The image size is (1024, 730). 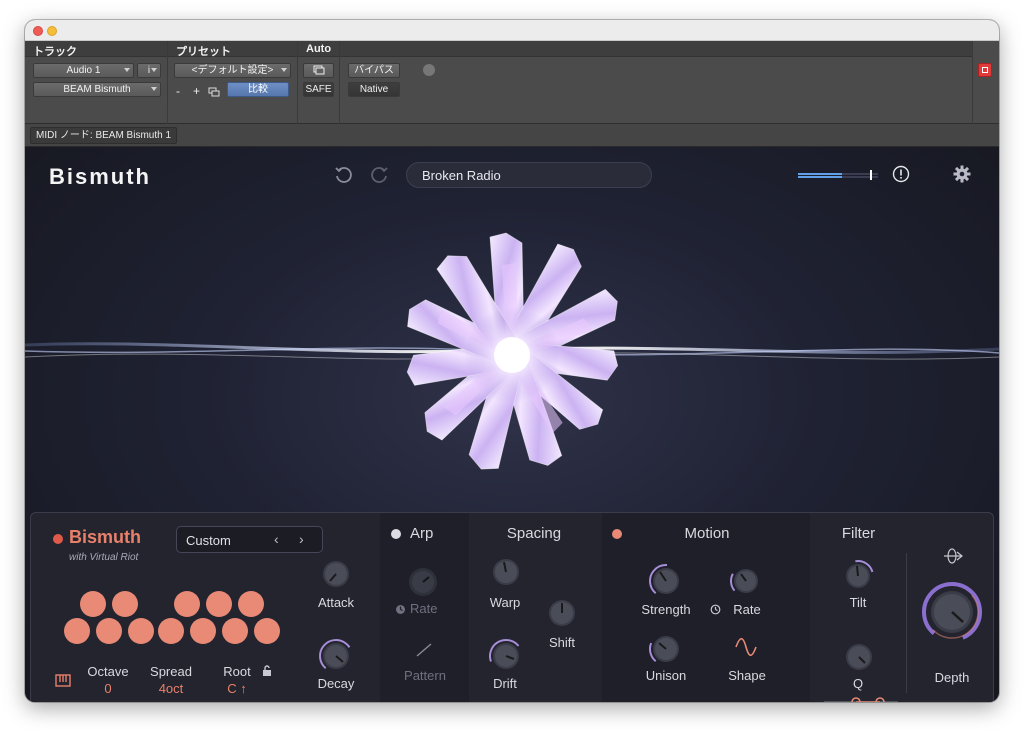 I want to click on motion-rate-knob, so click(x=746, y=581).